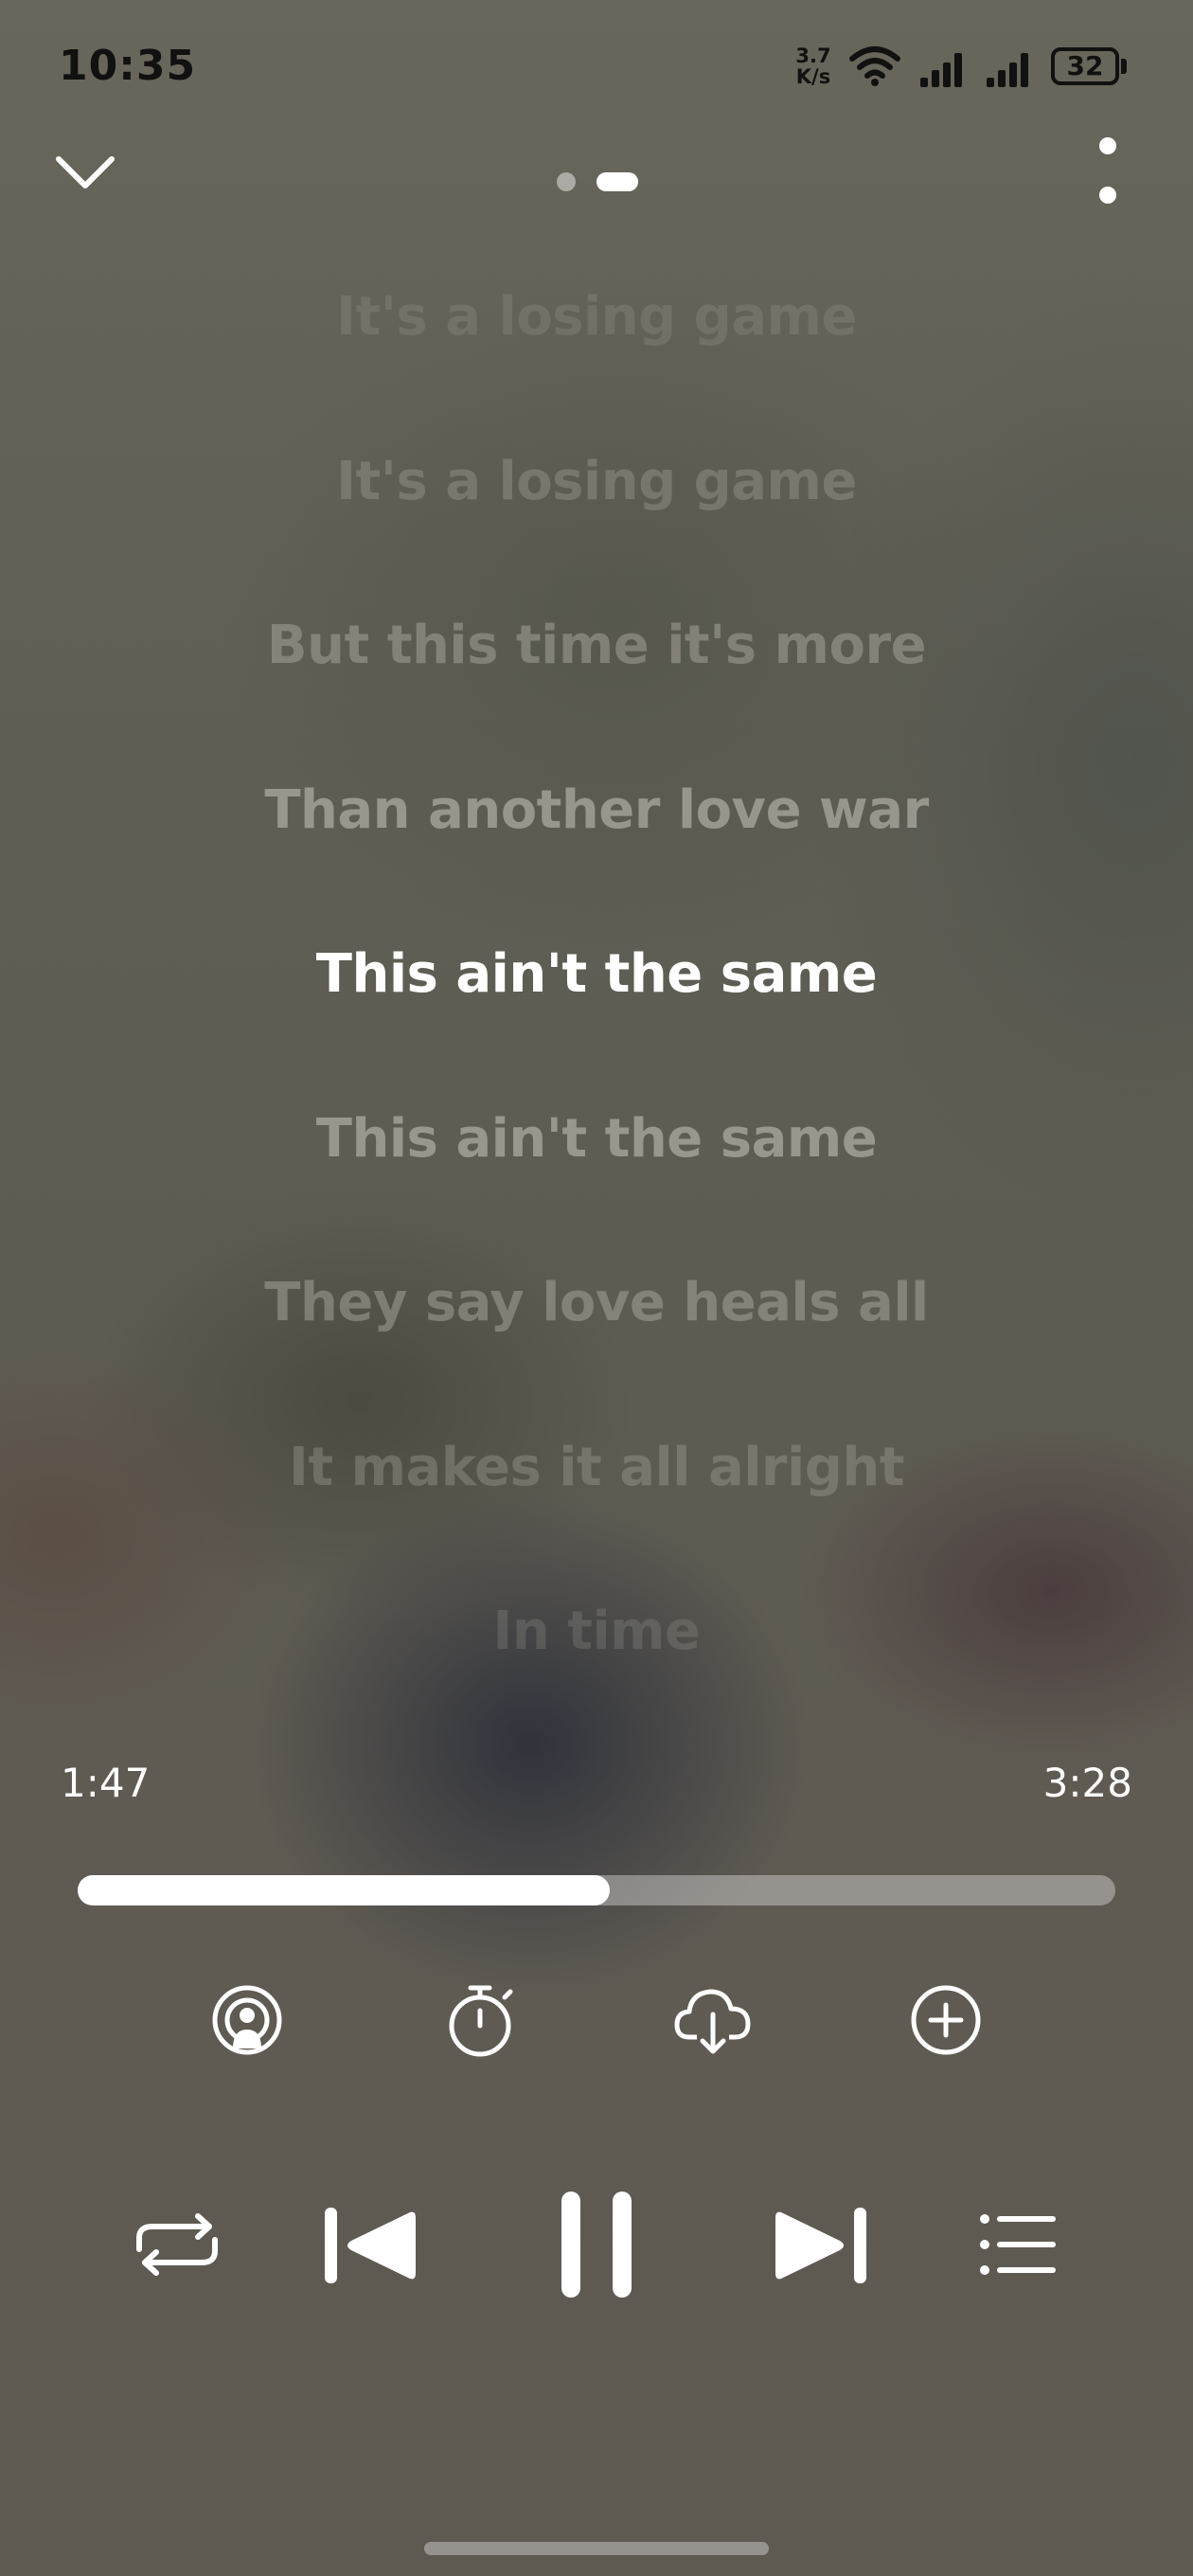 This screenshot has width=1193, height=2576. What do you see at coordinates (106, 1783) in the screenshot?
I see `elapsed-time: 1:47` at bounding box center [106, 1783].